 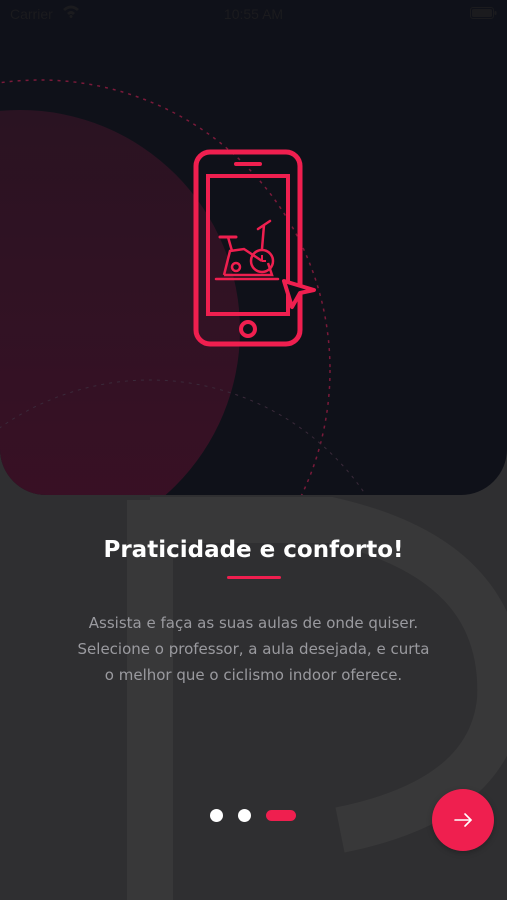 What do you see at coordinates (483, 13) in the screenshot?
I see `battery-icon` at bounding box center [483, 13].